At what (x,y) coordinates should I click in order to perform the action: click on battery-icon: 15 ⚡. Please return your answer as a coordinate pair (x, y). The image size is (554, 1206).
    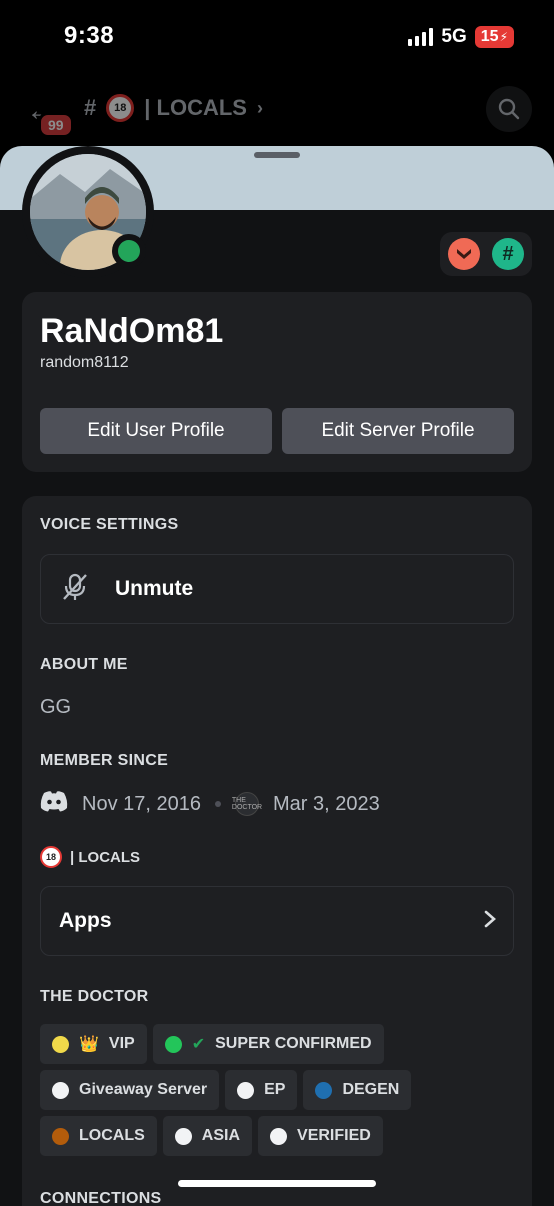
    Looking at the image, I should click on (494, 37).